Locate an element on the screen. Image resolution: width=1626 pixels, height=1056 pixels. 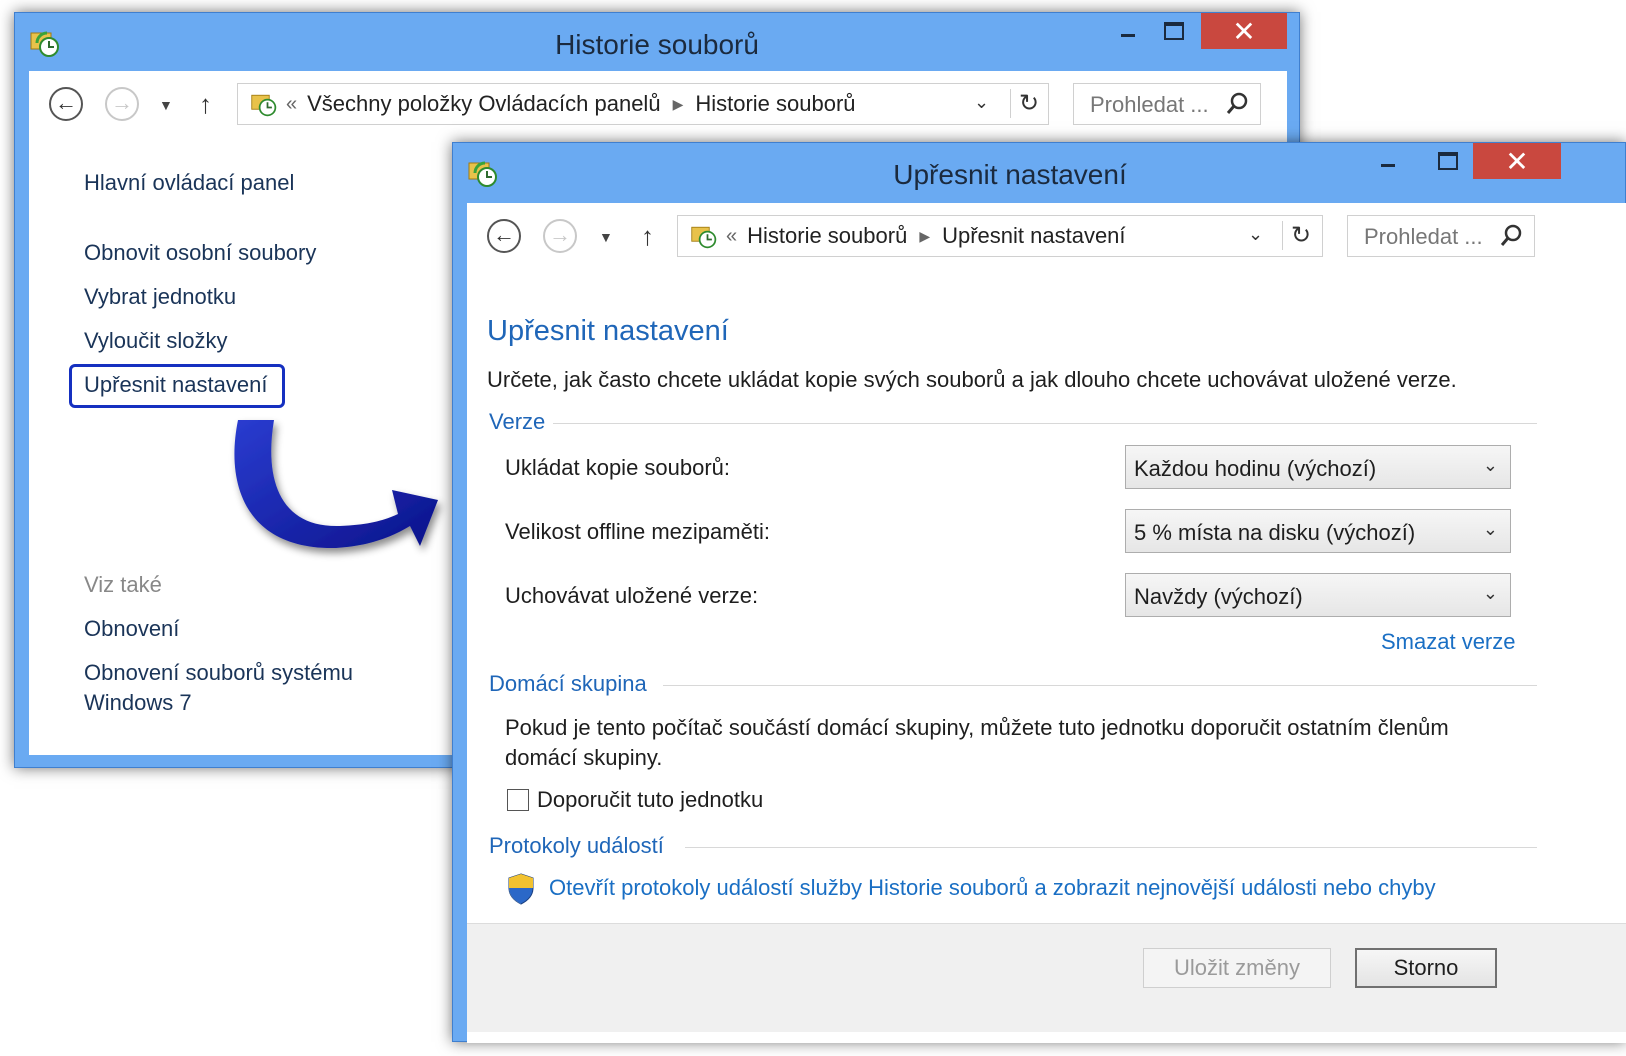
cancel-button: Storno is located at coordinates (1426, 968).